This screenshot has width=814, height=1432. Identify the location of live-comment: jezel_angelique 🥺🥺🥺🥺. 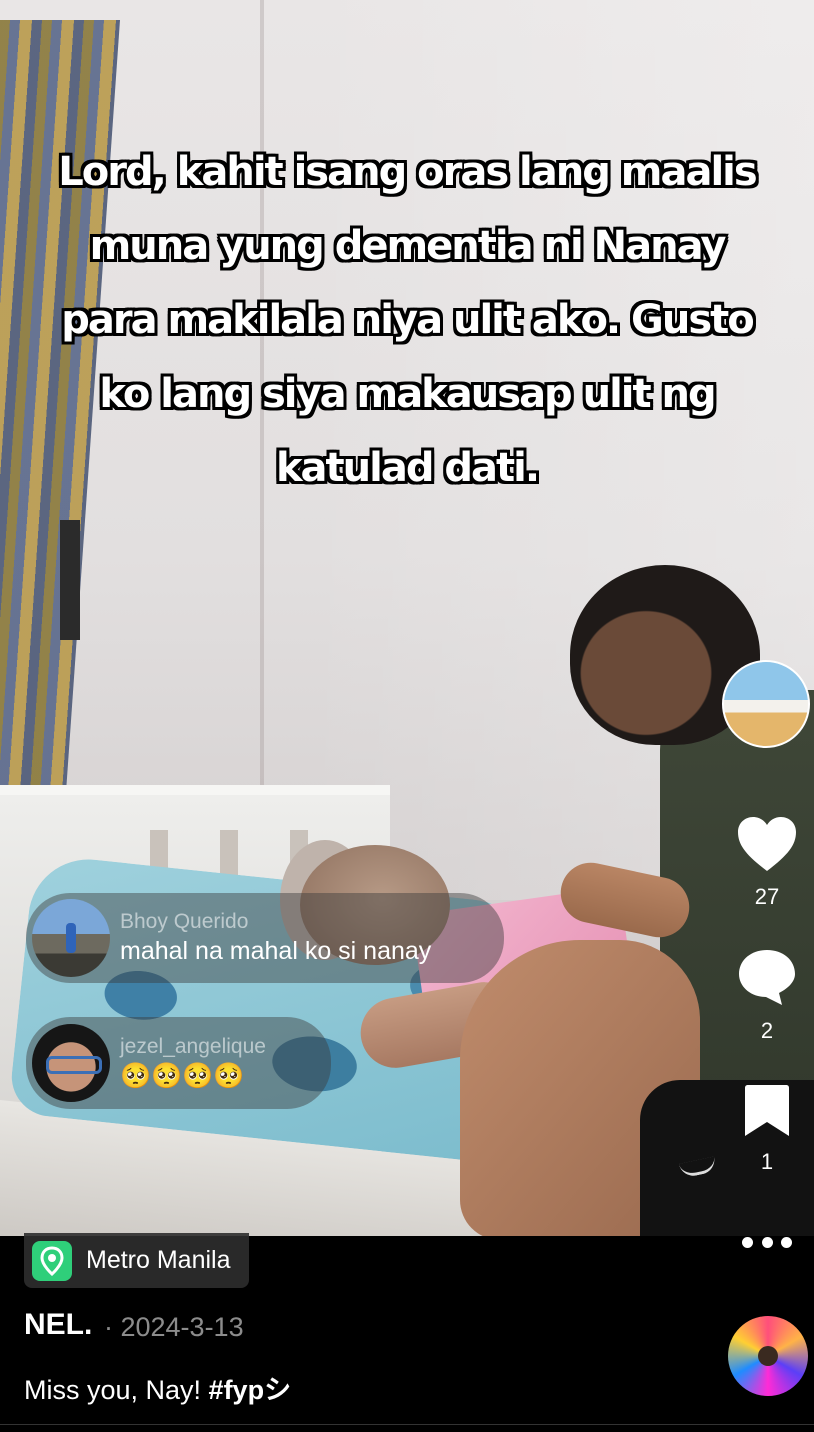
(178, 1063).